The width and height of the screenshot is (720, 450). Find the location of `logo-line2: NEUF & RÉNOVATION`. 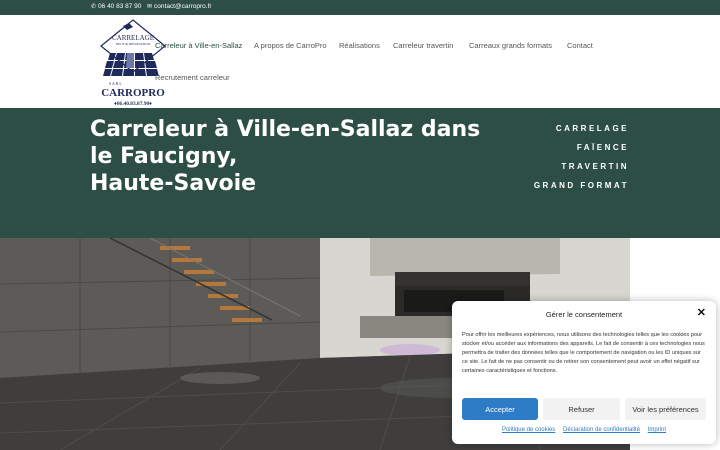

logo-line2: NEUF & RÉNOVATION is located at coordinates (133, 43).